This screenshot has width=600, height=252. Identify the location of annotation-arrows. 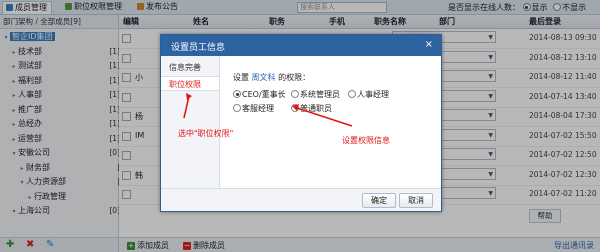
(268, 110).